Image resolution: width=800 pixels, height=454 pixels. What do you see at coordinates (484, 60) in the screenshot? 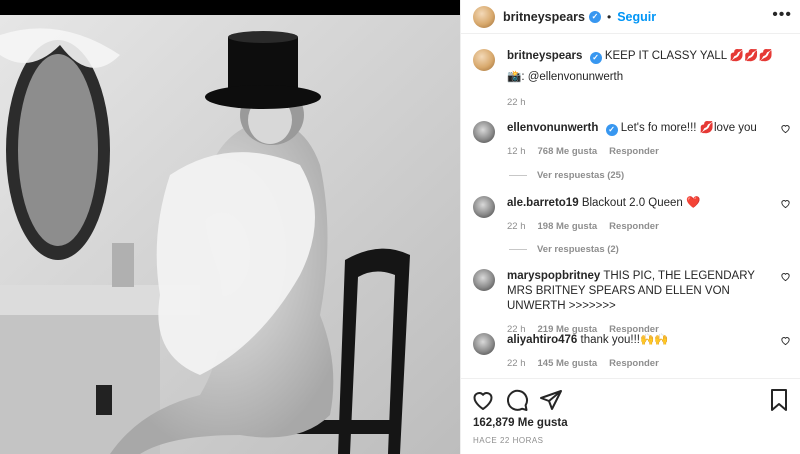
I see `caption-avatar` at bounding box center [484, 60].